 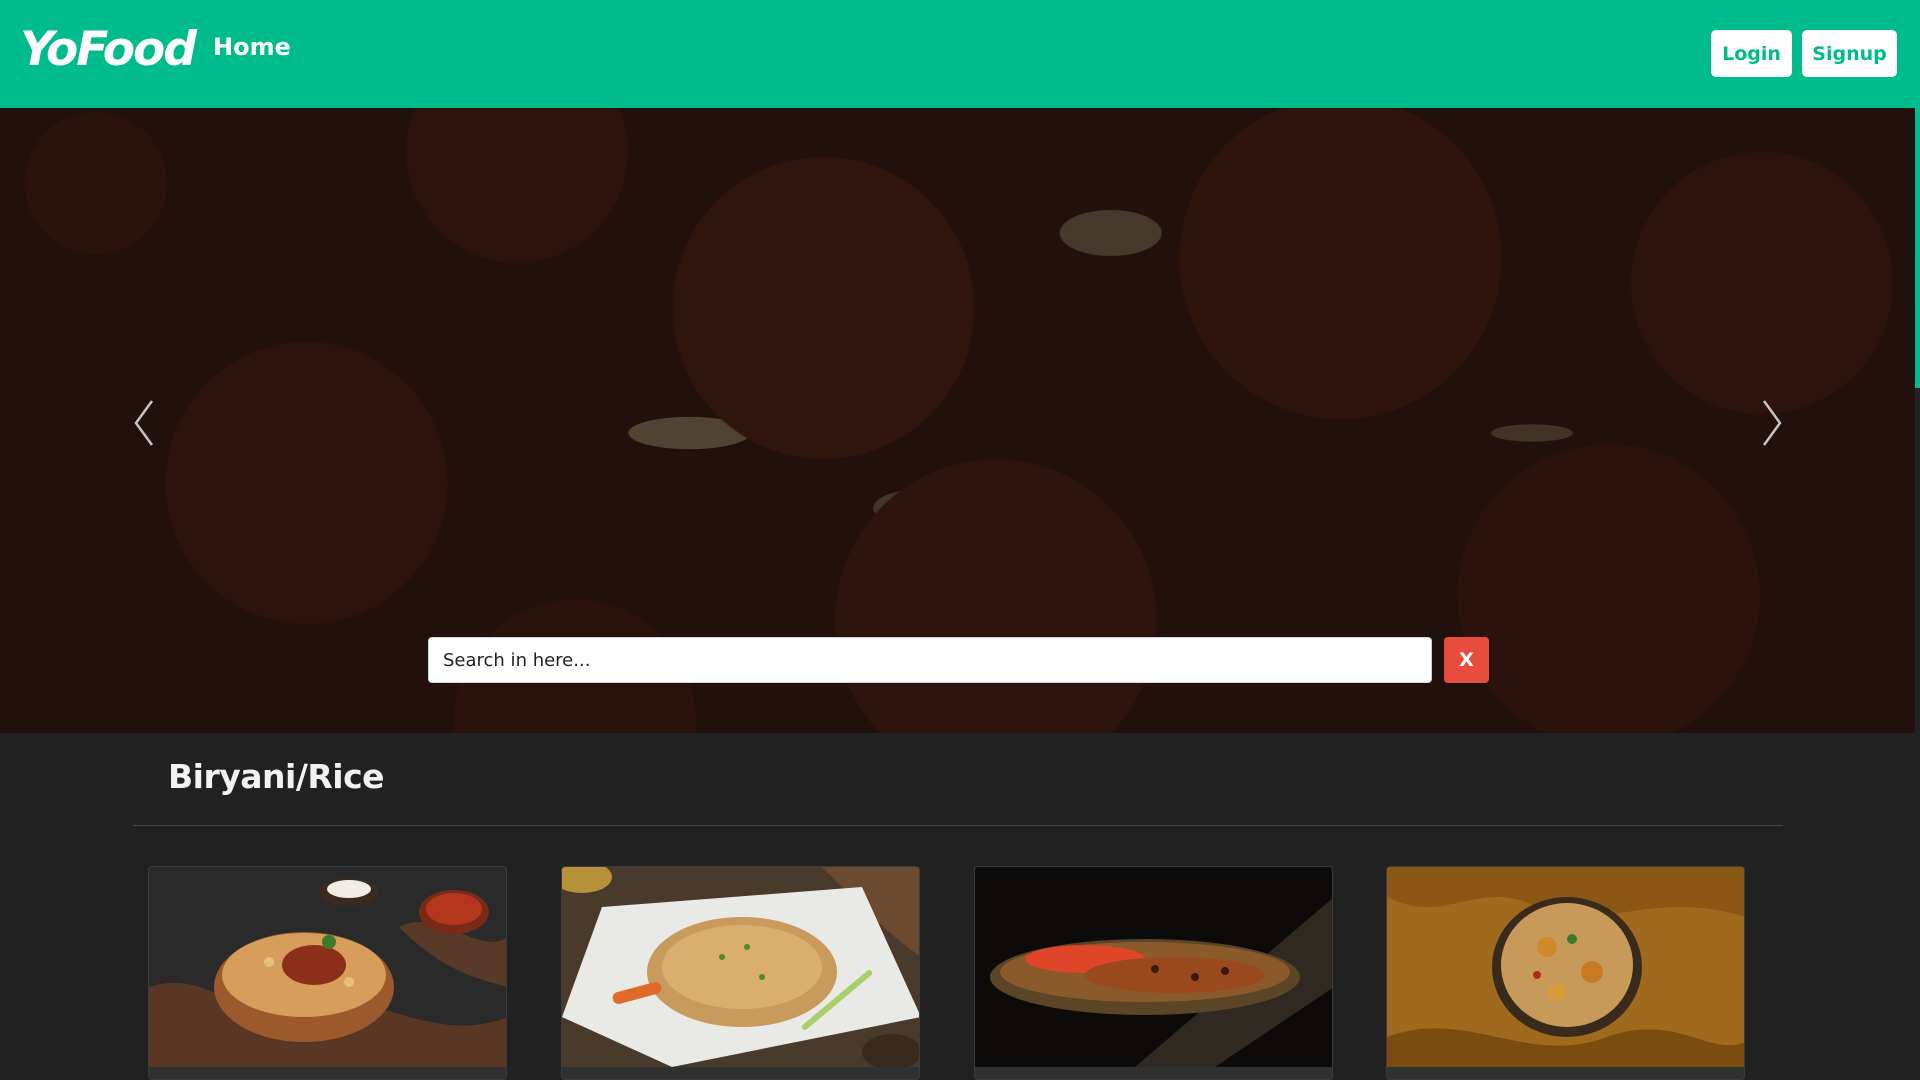 I want to click on search-input, so click(x=930, y=660).